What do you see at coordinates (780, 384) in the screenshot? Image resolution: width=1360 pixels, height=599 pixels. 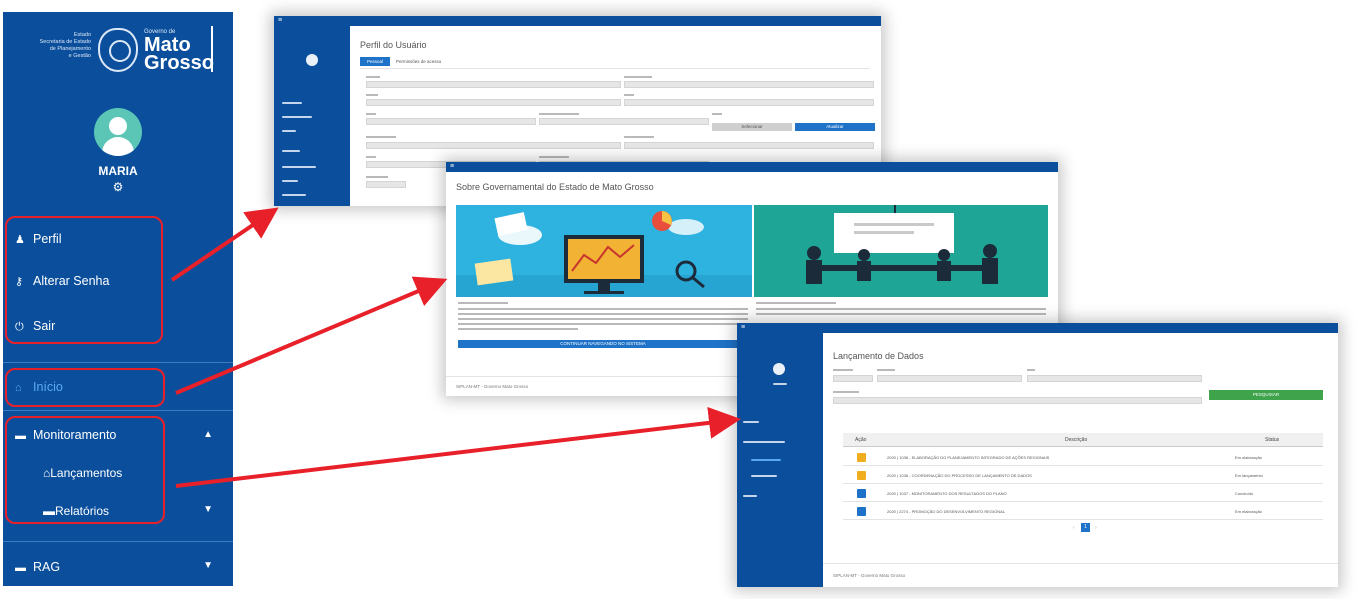 I see `mini-user-name` at bounding box center [780, 384].